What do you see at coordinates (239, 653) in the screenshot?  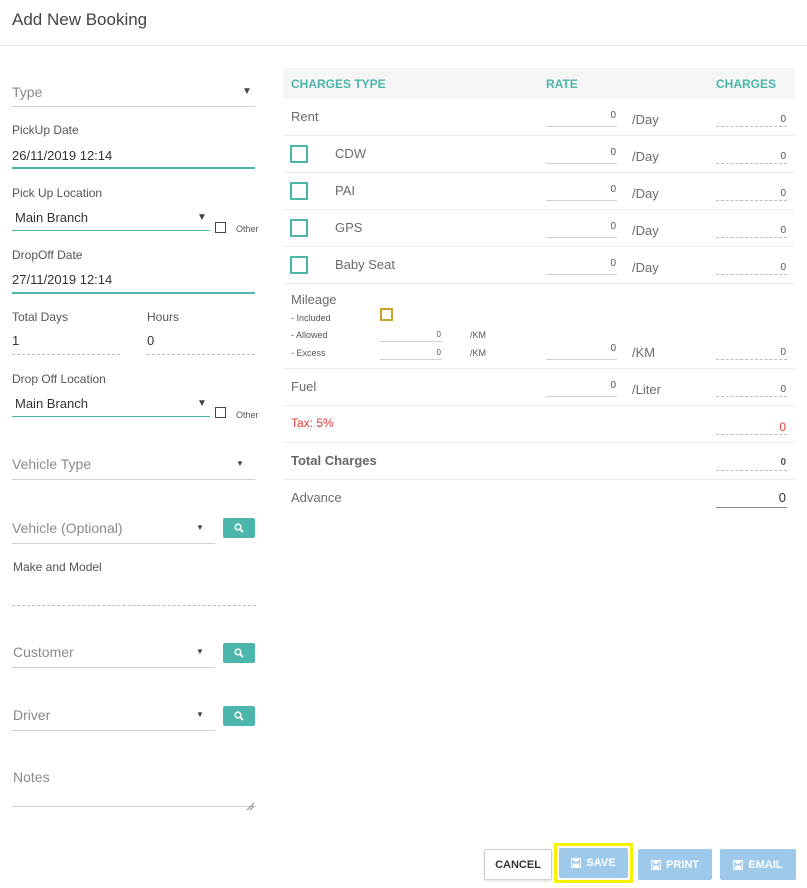 I see `customer-search-button` at bounding box center [239, 653].